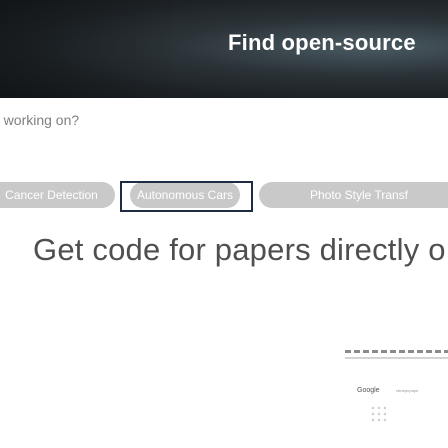 The width and height of the screenshot is (448, 448). I want to click on question-text: 1 working on?, so click(40, 120).